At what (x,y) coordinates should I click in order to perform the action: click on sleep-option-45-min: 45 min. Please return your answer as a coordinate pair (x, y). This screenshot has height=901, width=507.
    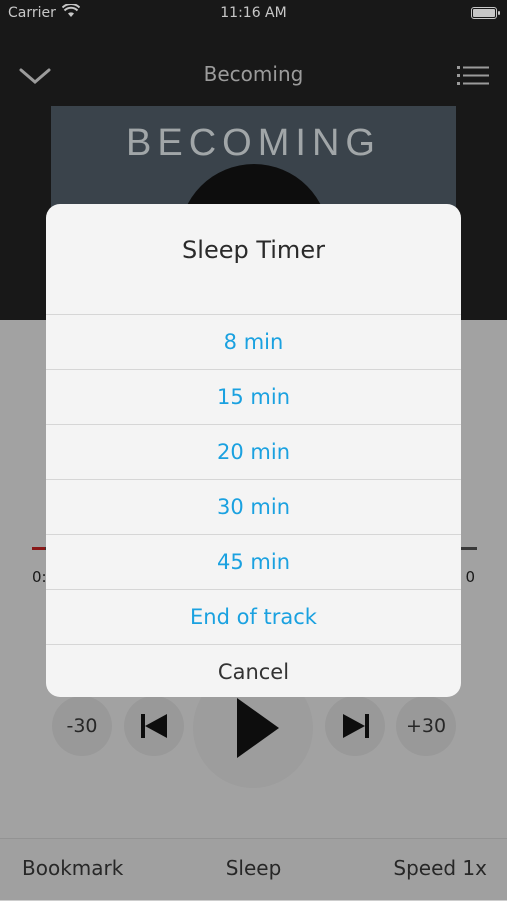
    Looking at the image, I should click on (253, 561).